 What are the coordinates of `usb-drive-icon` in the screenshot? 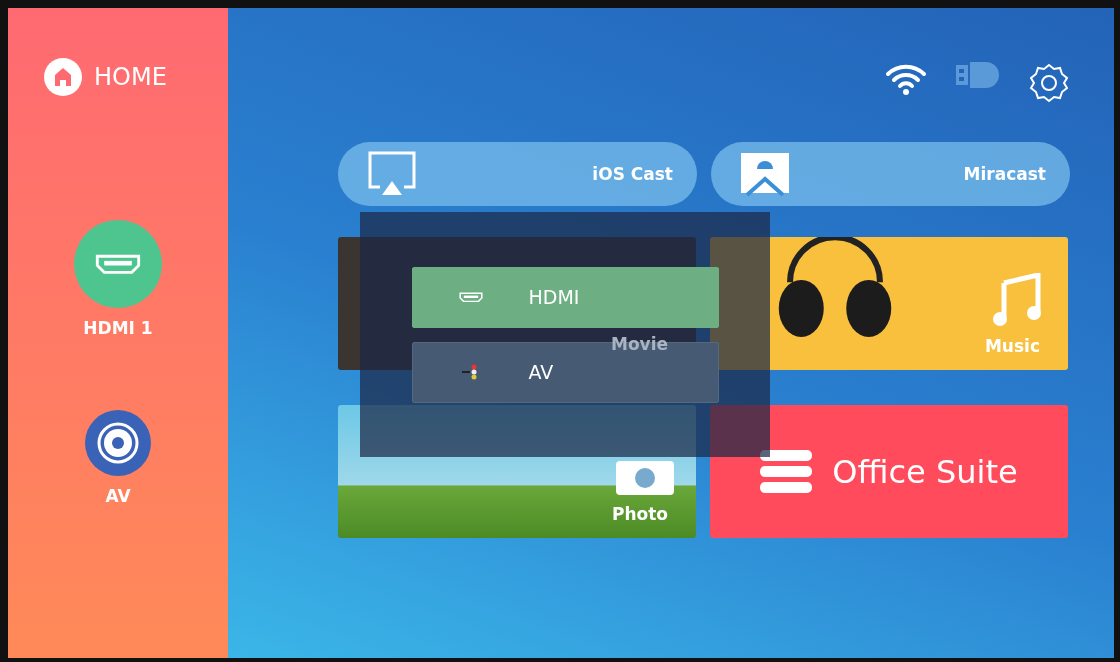 It's located at (978, 75).